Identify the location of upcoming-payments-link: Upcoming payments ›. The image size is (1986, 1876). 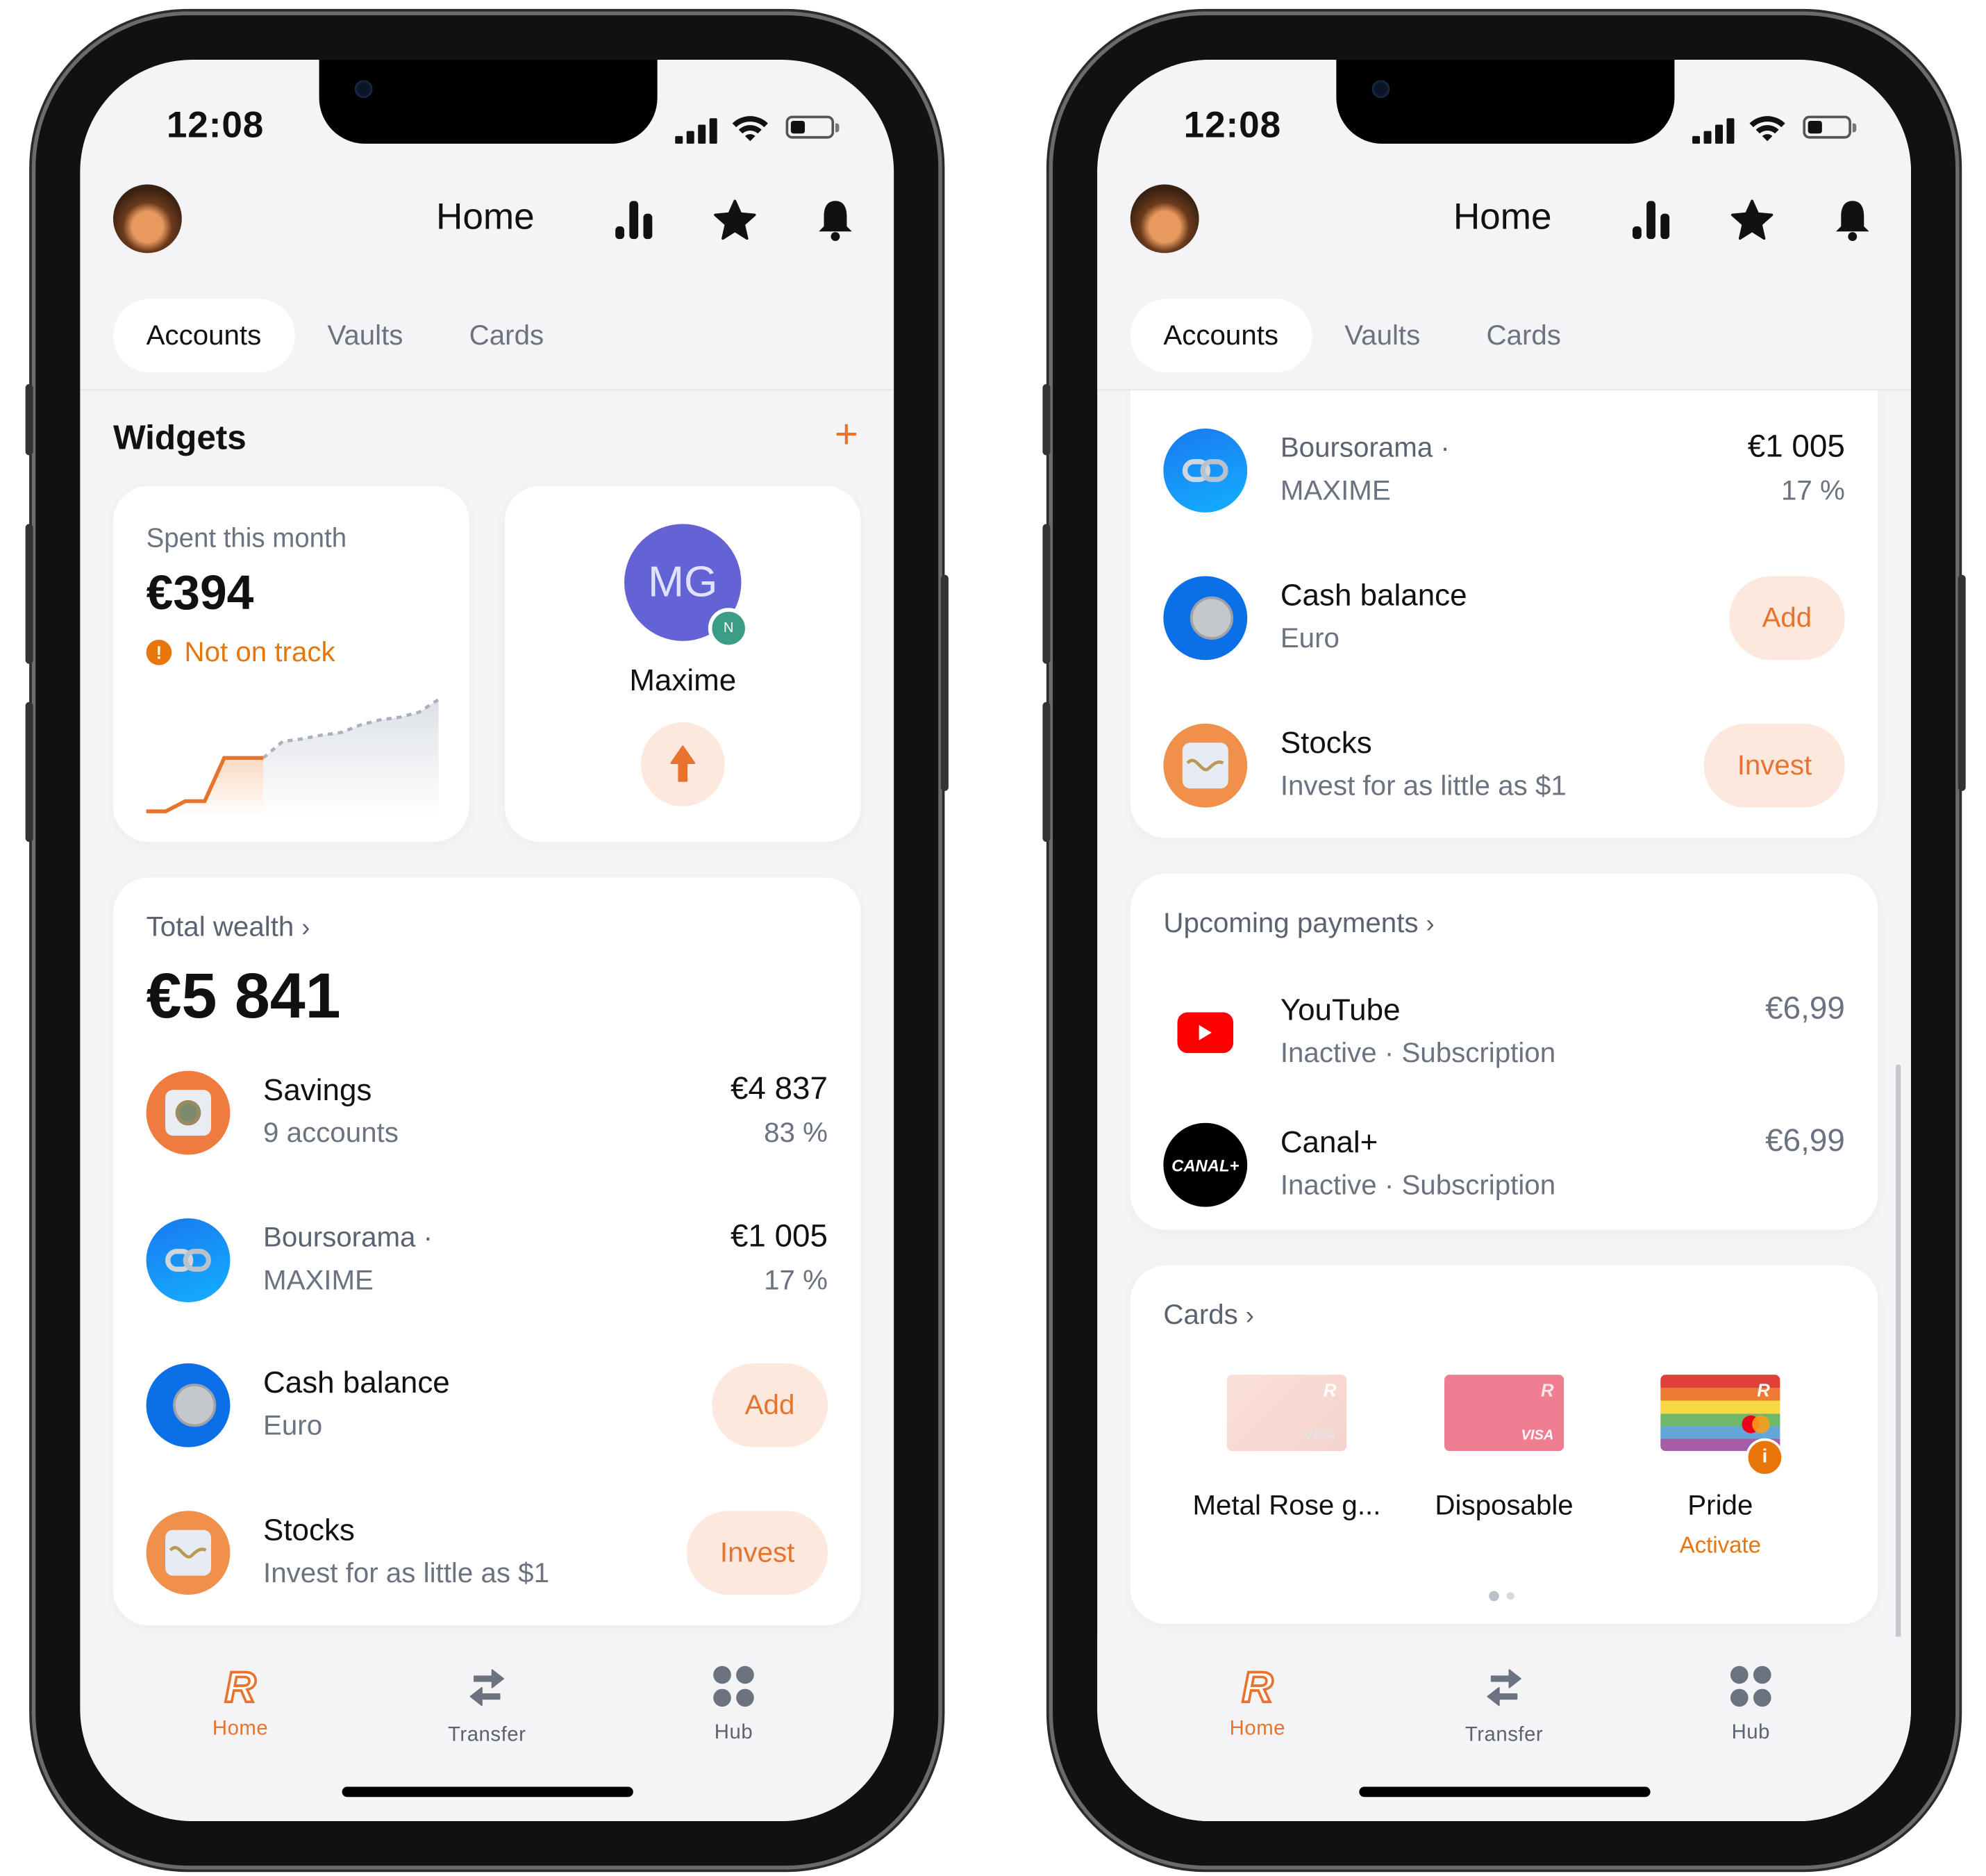
(1298, 923).